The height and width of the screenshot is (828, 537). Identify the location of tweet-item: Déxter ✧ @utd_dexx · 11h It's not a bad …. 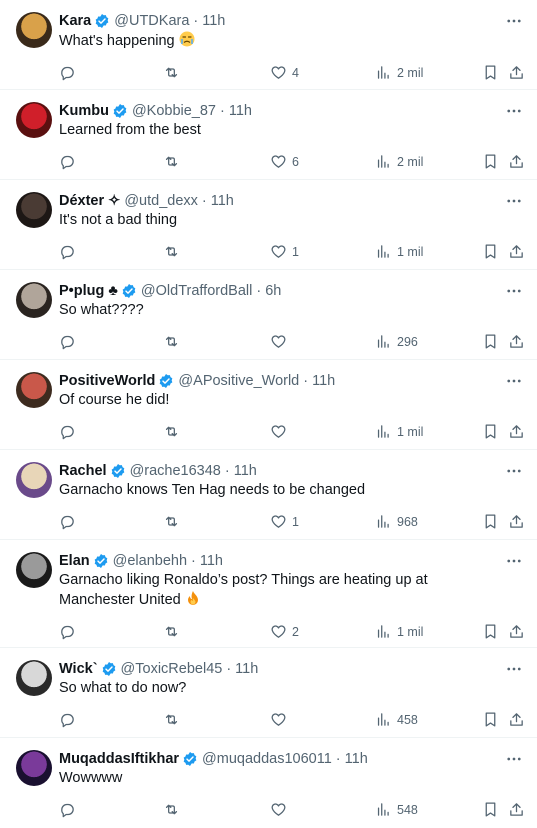
(268, 225).